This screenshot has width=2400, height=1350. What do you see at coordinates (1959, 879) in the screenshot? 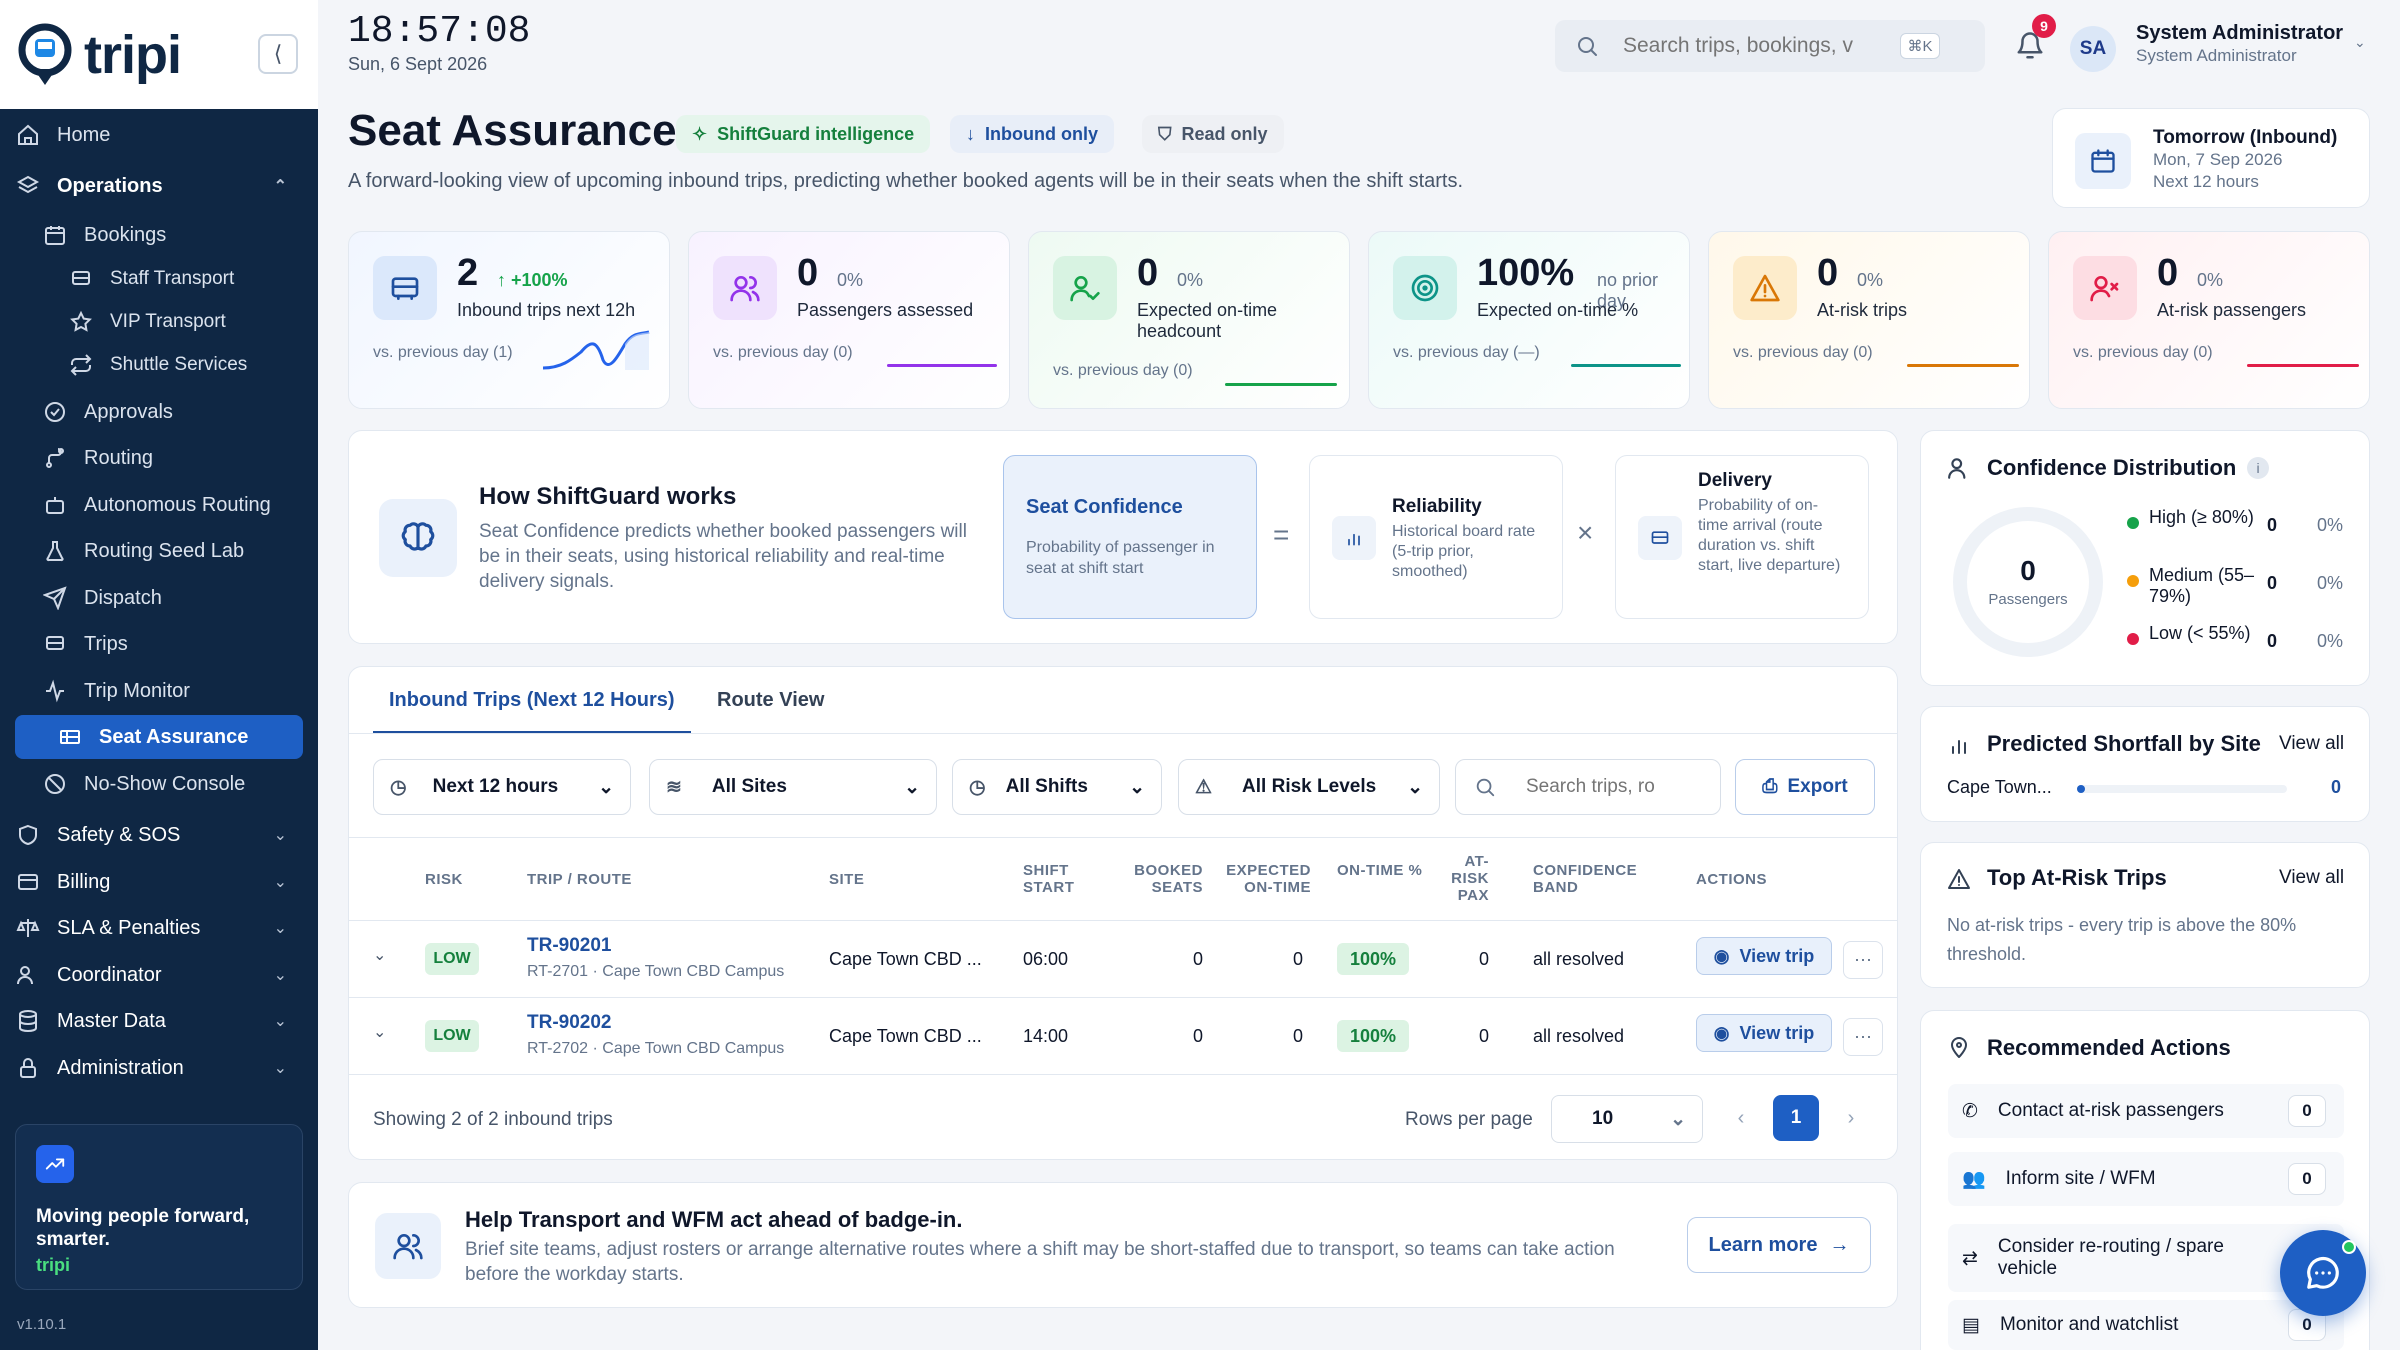
I see `warning-icon` at bounding box center [1959, 879].